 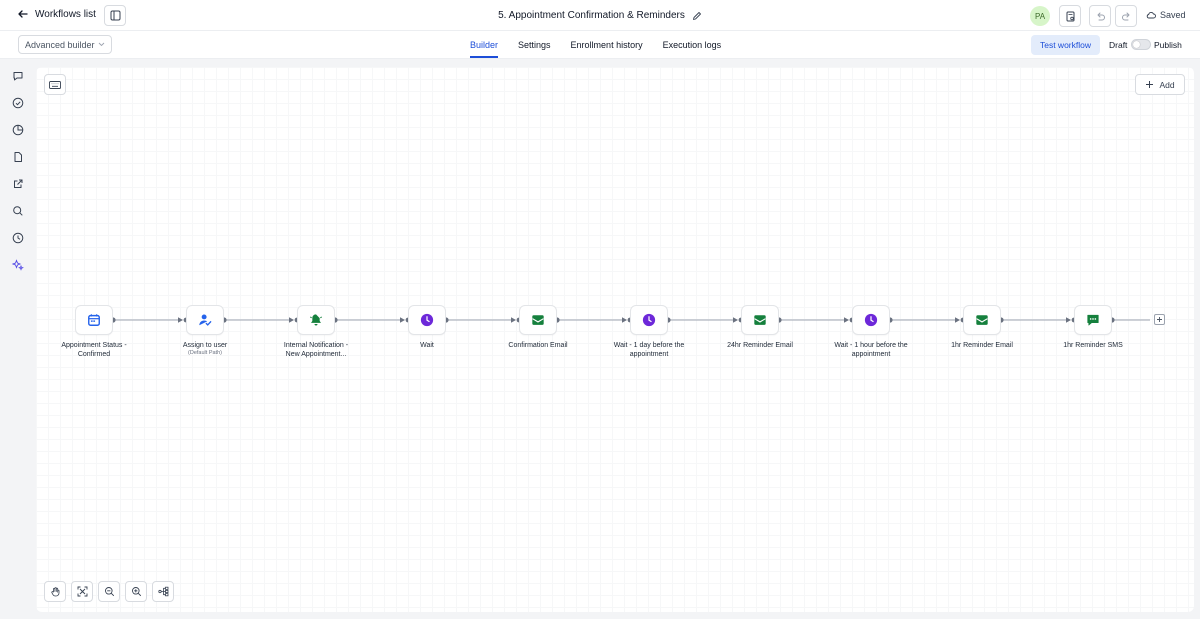 I want to click on fit-view-icon, so click(x=82, y=591).